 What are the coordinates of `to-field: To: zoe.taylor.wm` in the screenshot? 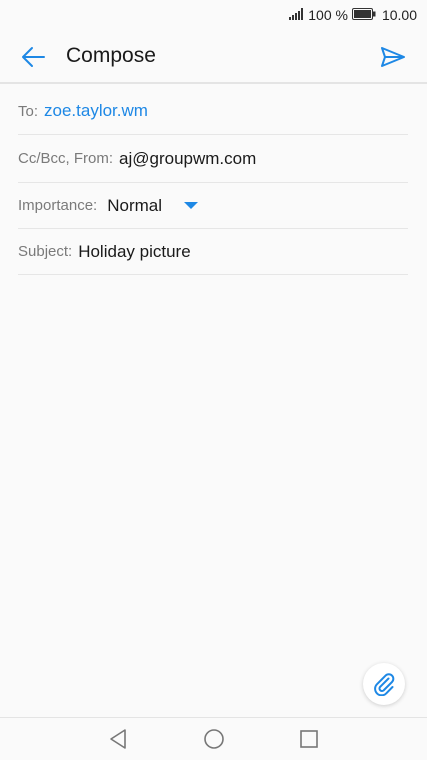 It's located at (213, 111).